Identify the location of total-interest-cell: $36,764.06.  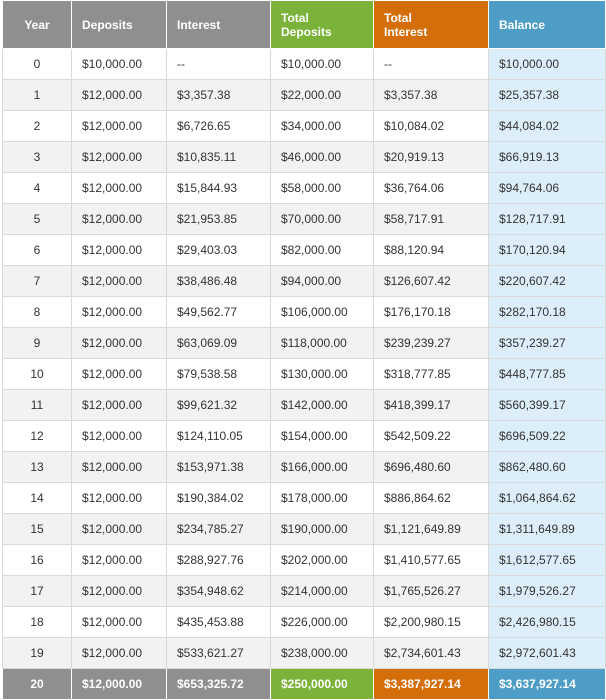
(431, 188).